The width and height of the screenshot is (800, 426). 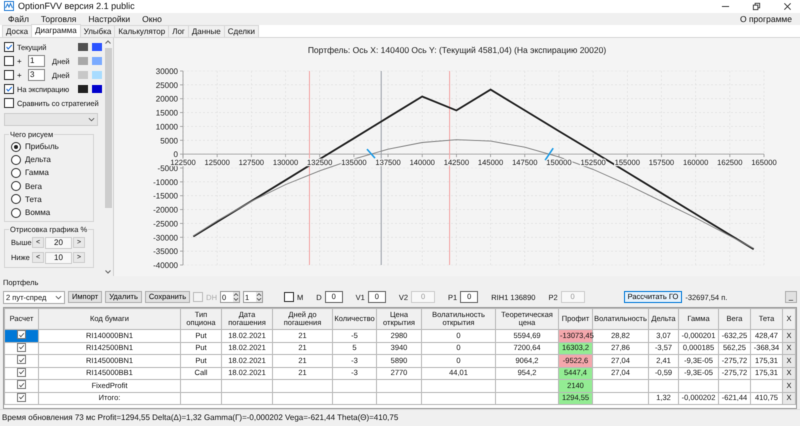 I want to click on axis-label: 0, so click(x=176, y=155).